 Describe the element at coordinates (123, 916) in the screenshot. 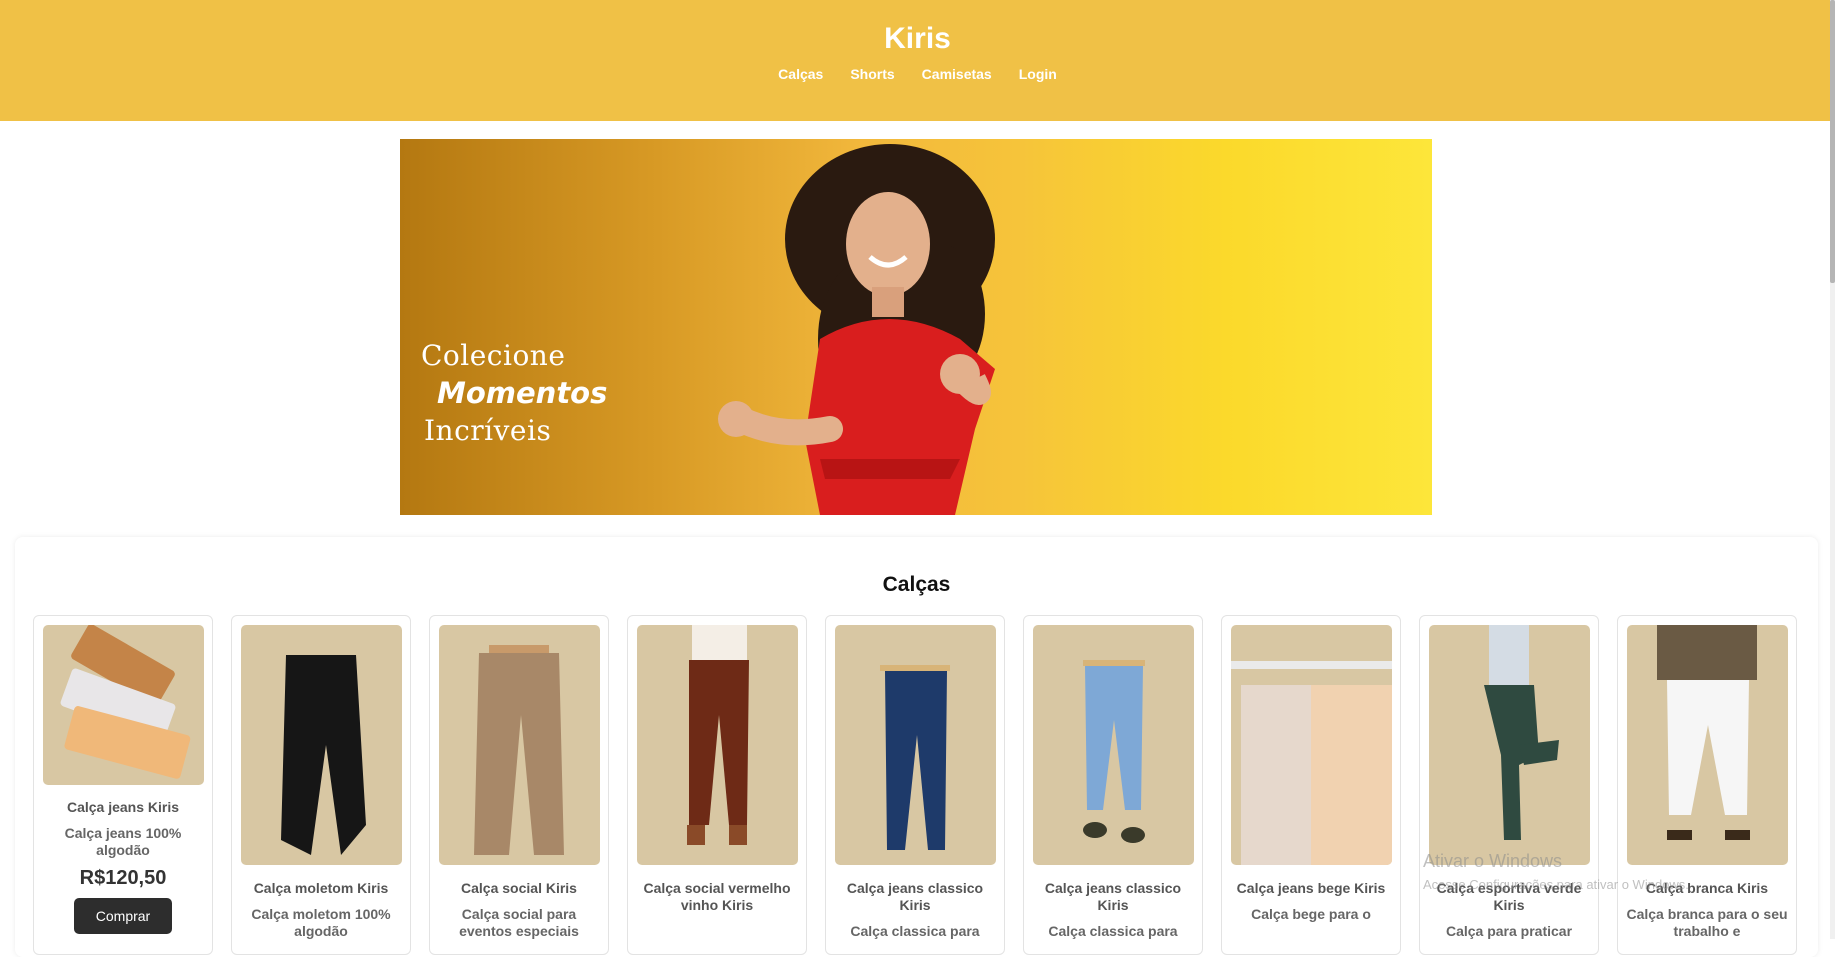

I see `buy-button: Comprar` at that location.